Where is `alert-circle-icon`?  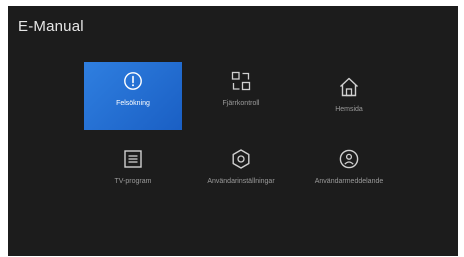
alert-circle-icon is located at coordinates (133, 81).